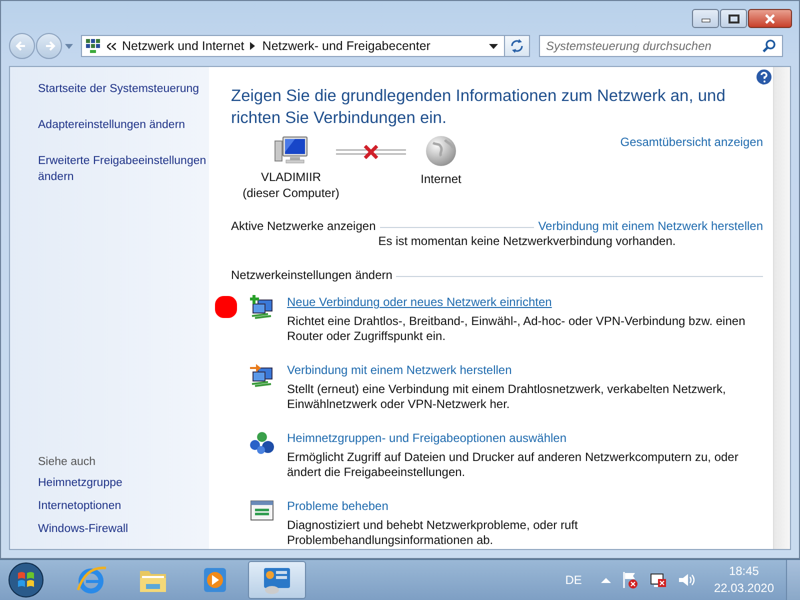  I want to click on speaker-icon, so click(685, 580).